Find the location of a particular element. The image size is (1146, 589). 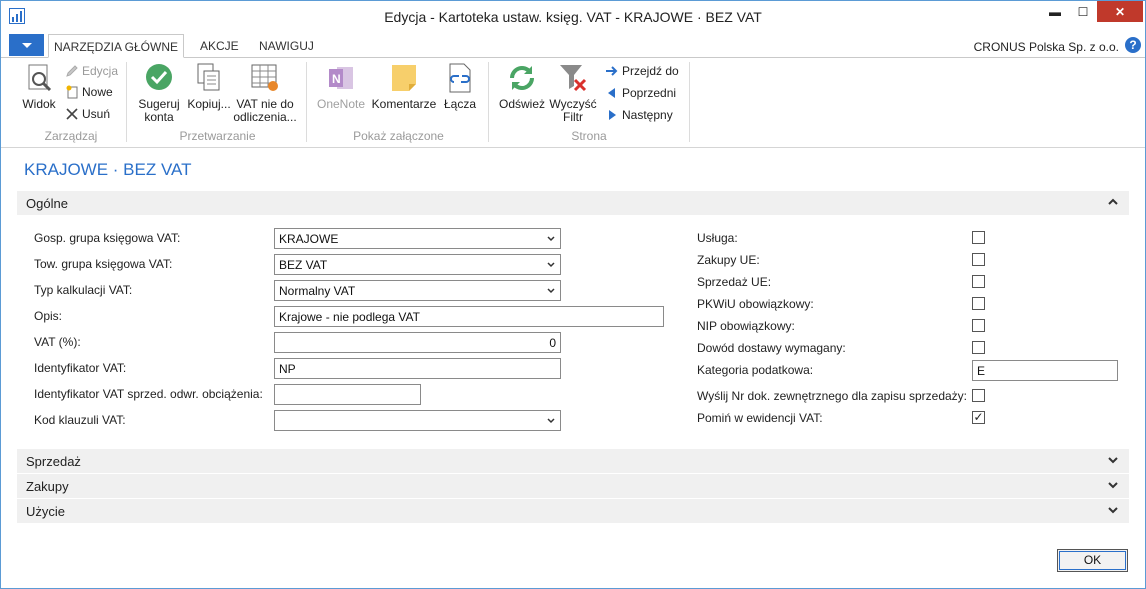

section-purchases-title: Zakupy is located at coordinates (47, 486).